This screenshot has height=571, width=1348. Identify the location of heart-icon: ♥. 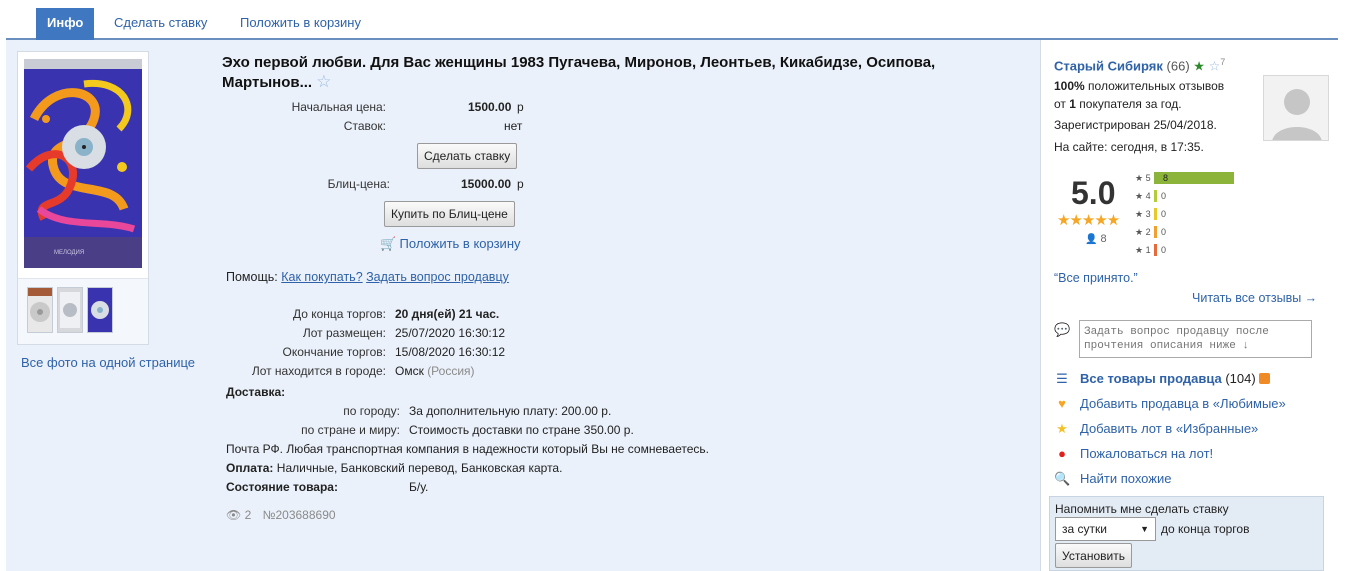
(1062, 403).